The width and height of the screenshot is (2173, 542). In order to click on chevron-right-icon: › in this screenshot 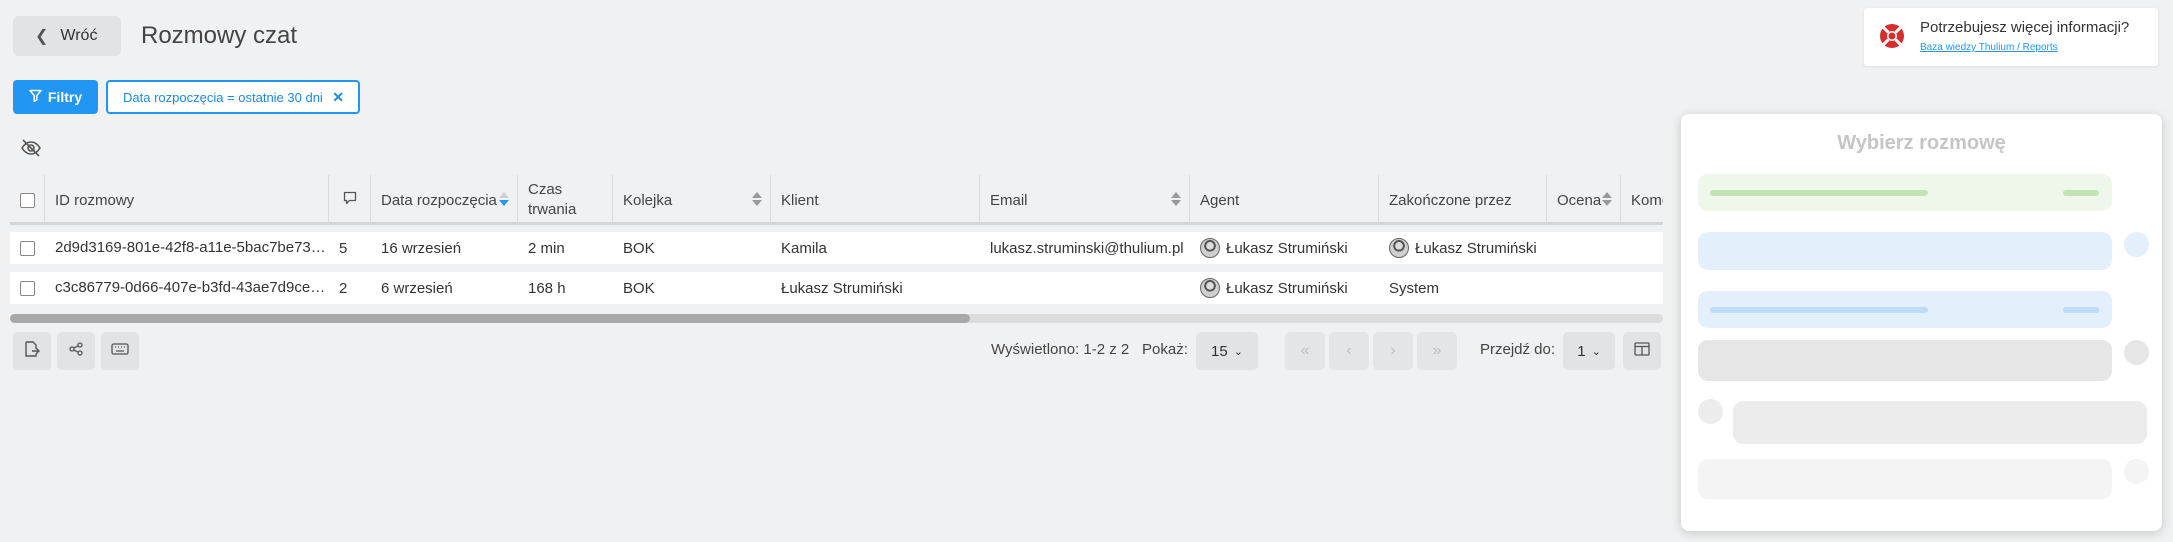, I will do `click(1393, 350)`.